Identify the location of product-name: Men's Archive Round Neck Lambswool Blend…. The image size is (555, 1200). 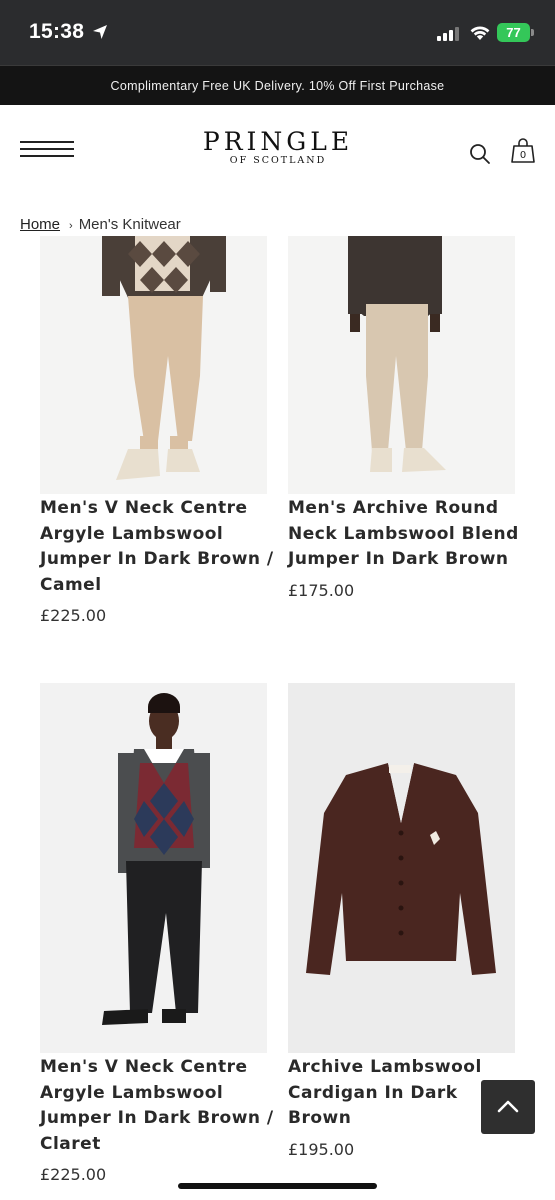
(406, 534).